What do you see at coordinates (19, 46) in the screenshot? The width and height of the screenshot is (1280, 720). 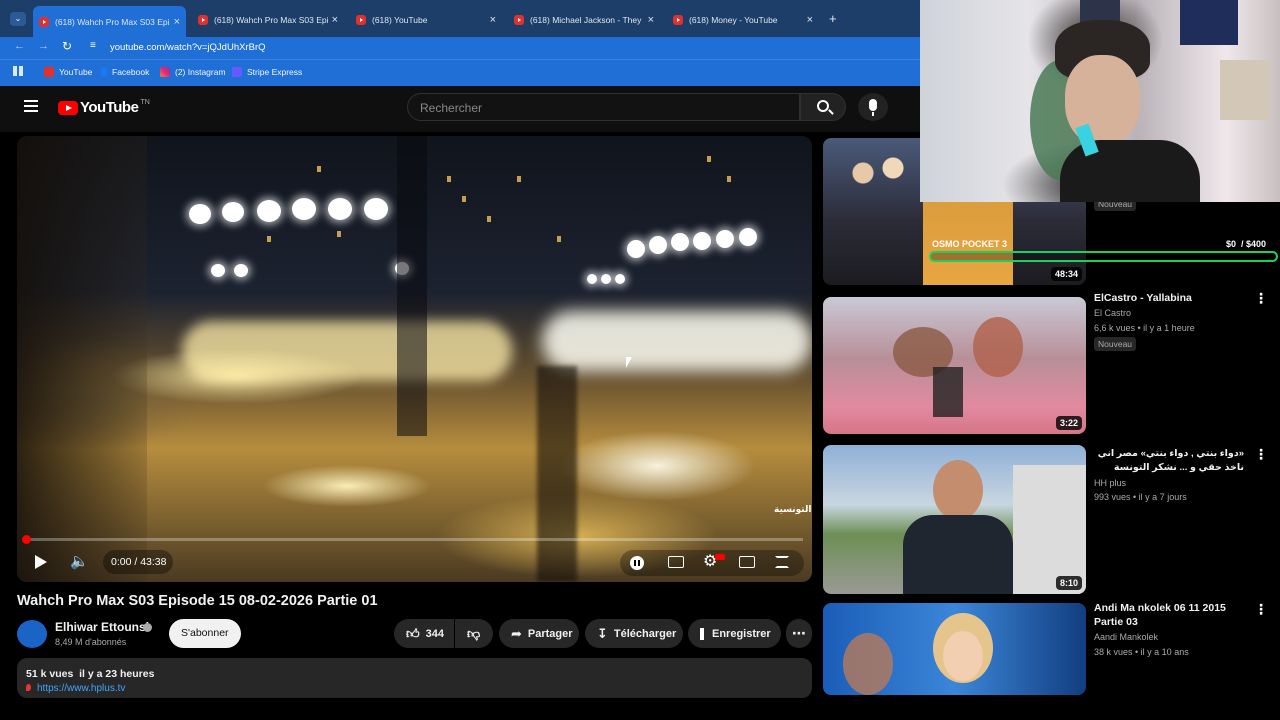 I see `back-icon: ←` at bounding box center [19, 46].